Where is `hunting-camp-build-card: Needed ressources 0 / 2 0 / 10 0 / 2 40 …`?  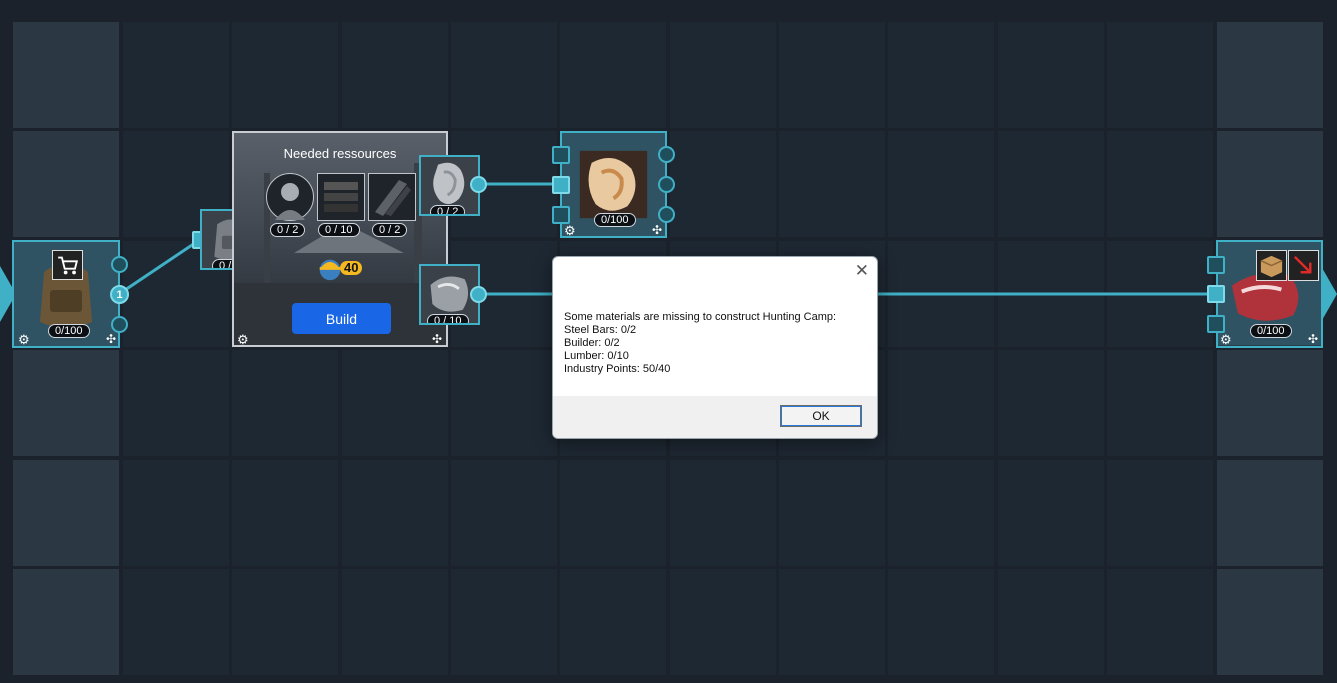 hunting-camp-build-card: Needed ressources 0 / 2 0 / 10 0 / 2 40 … is located at coordinates (340, 239).